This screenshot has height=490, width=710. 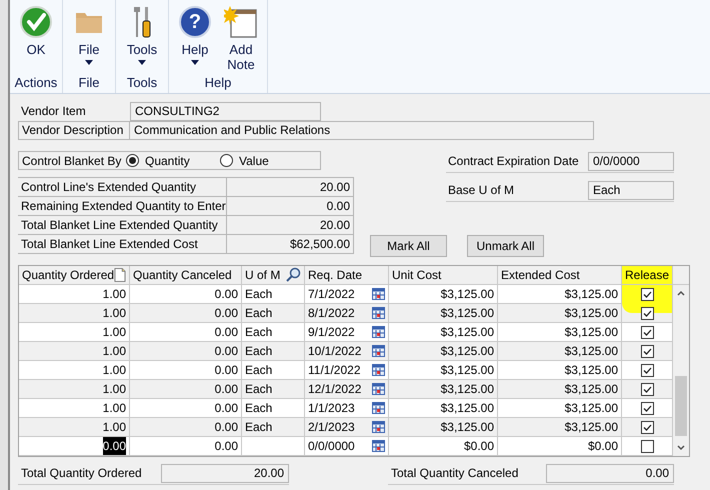 I want to click on field-label: Vendor Item, so click(x=53, y=111).